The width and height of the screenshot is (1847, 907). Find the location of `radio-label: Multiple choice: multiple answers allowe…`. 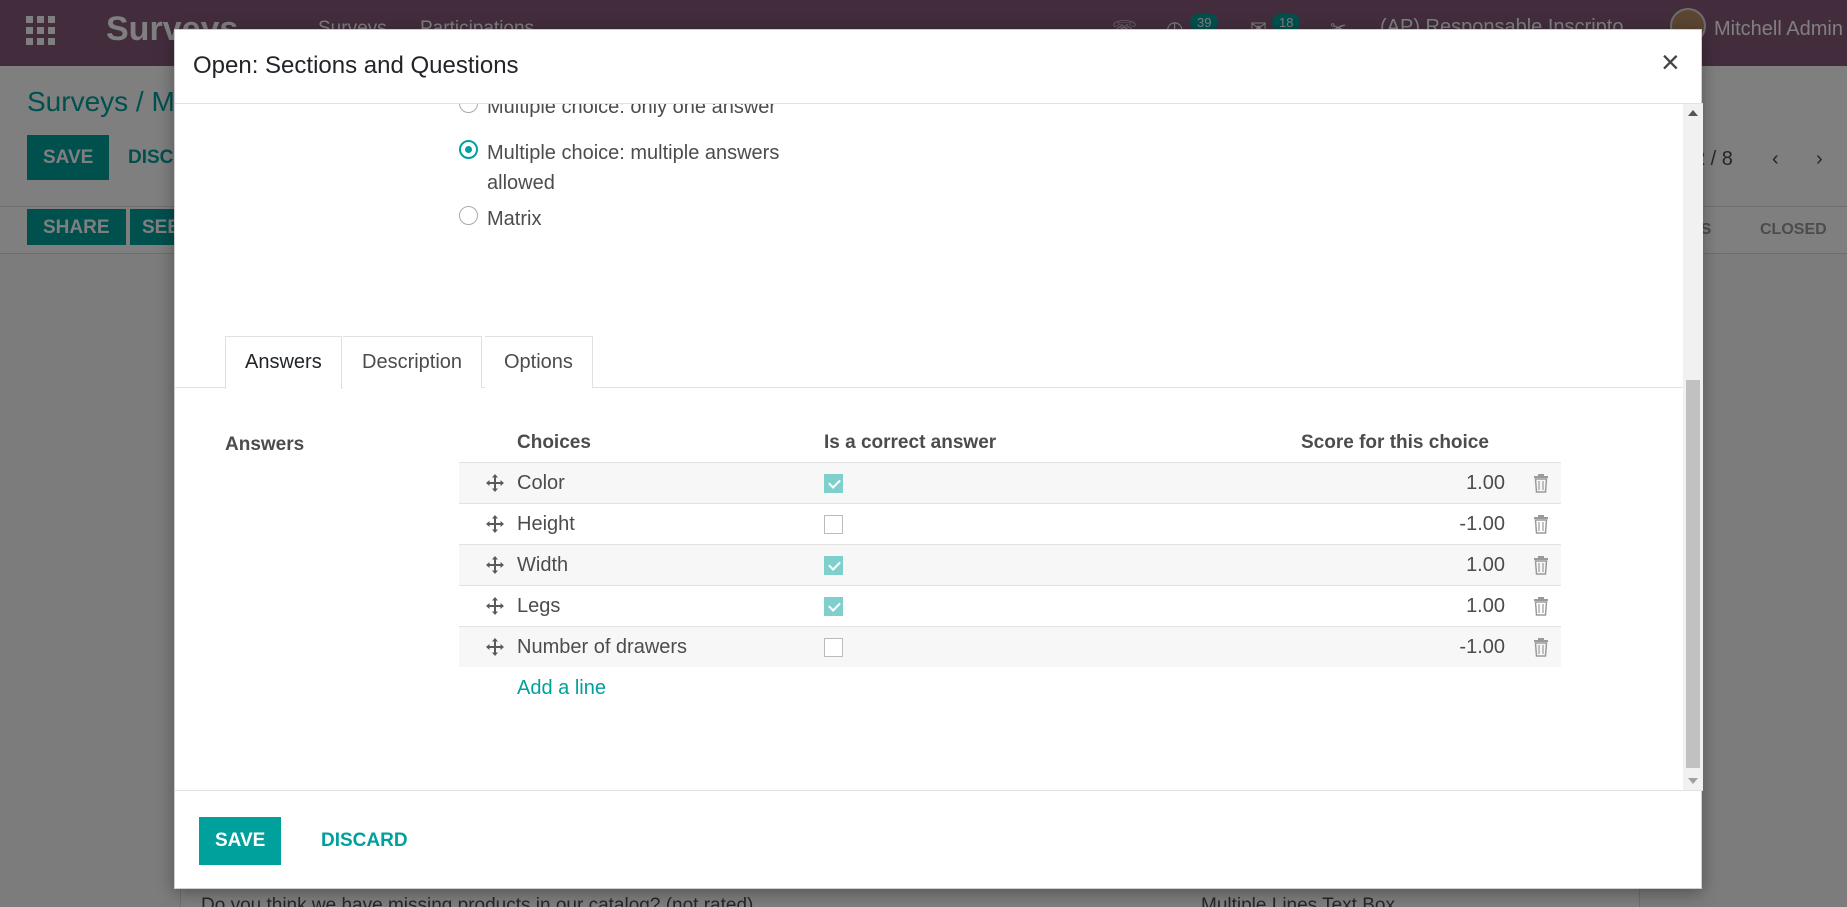

radio-label: Multiple choice: multiple answers allowe… is located at coordinates (633, 168).